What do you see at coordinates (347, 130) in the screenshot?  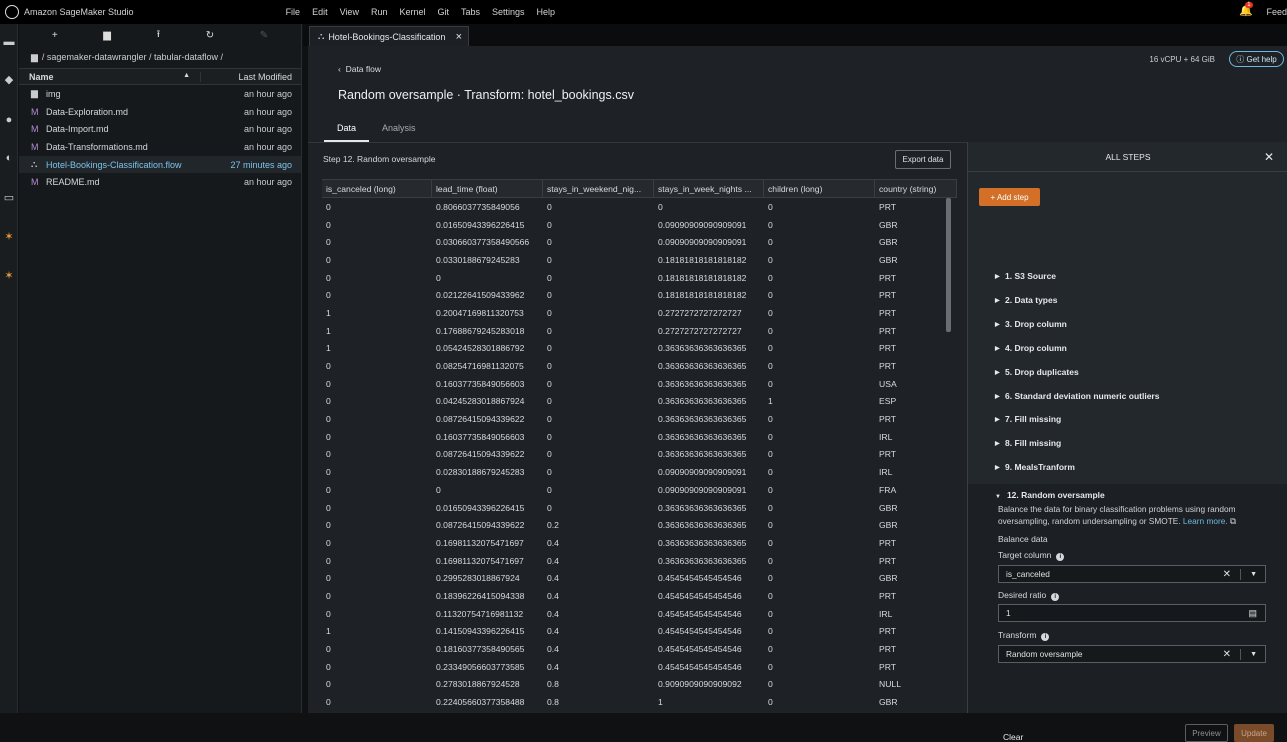 I see `tab-data: Data` at bounding box center [347, 130].